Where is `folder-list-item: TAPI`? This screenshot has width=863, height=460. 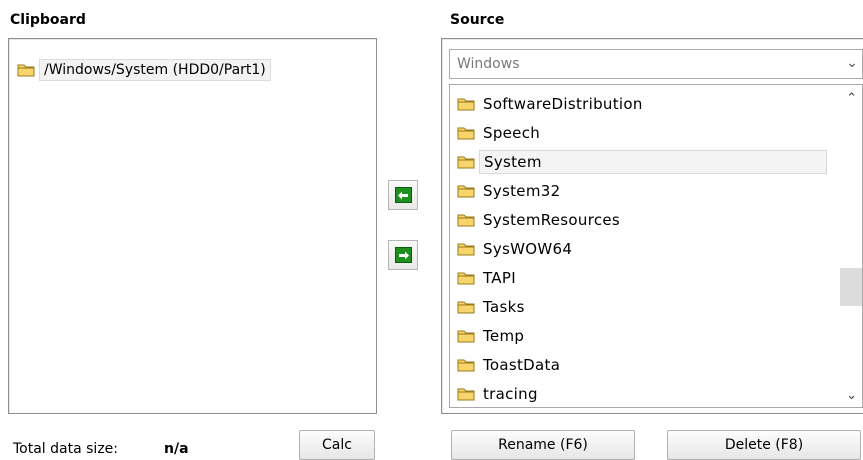 folder-list-item: TAPI is located at coordinates (647, 278).